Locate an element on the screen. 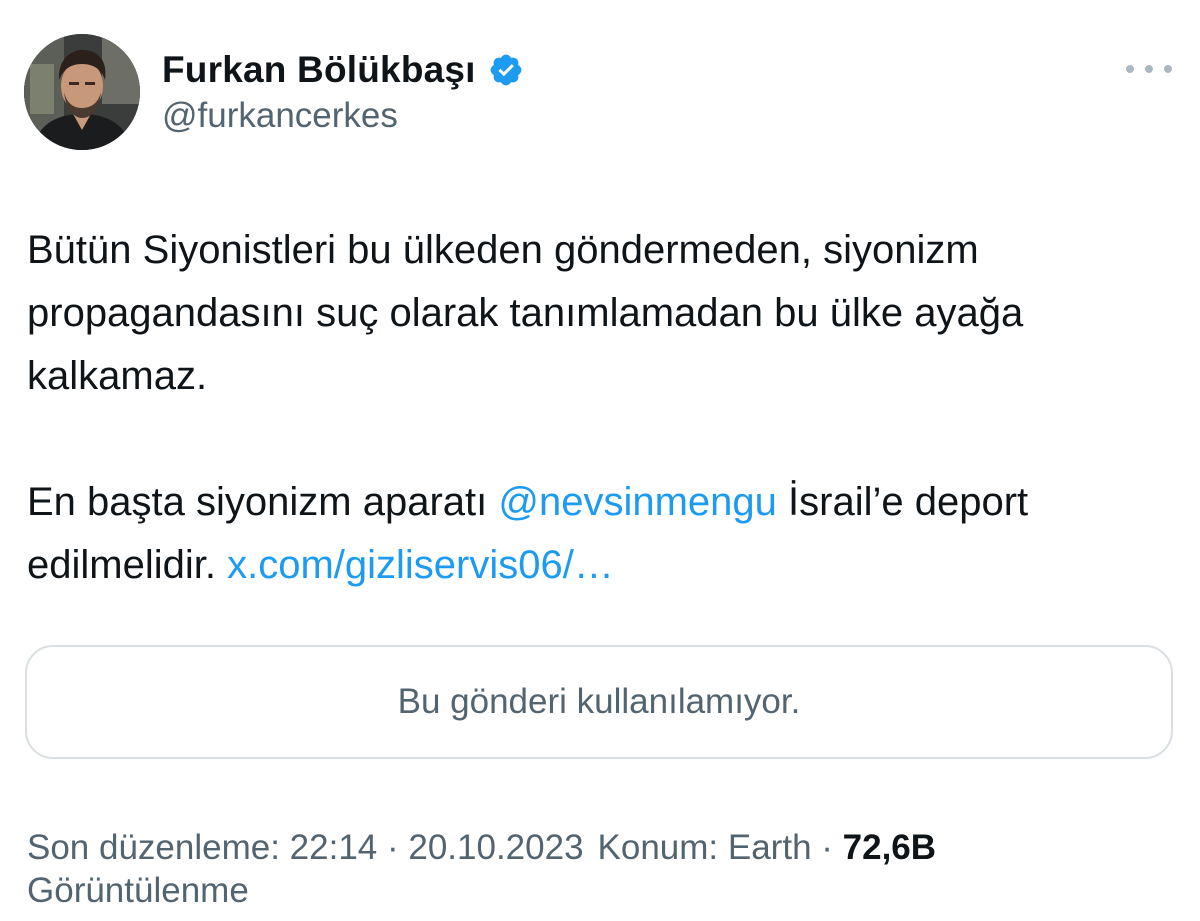 The width and height of the screenshot is (1200, 921). profile-photo-icon is located at coordinates (82, 92).